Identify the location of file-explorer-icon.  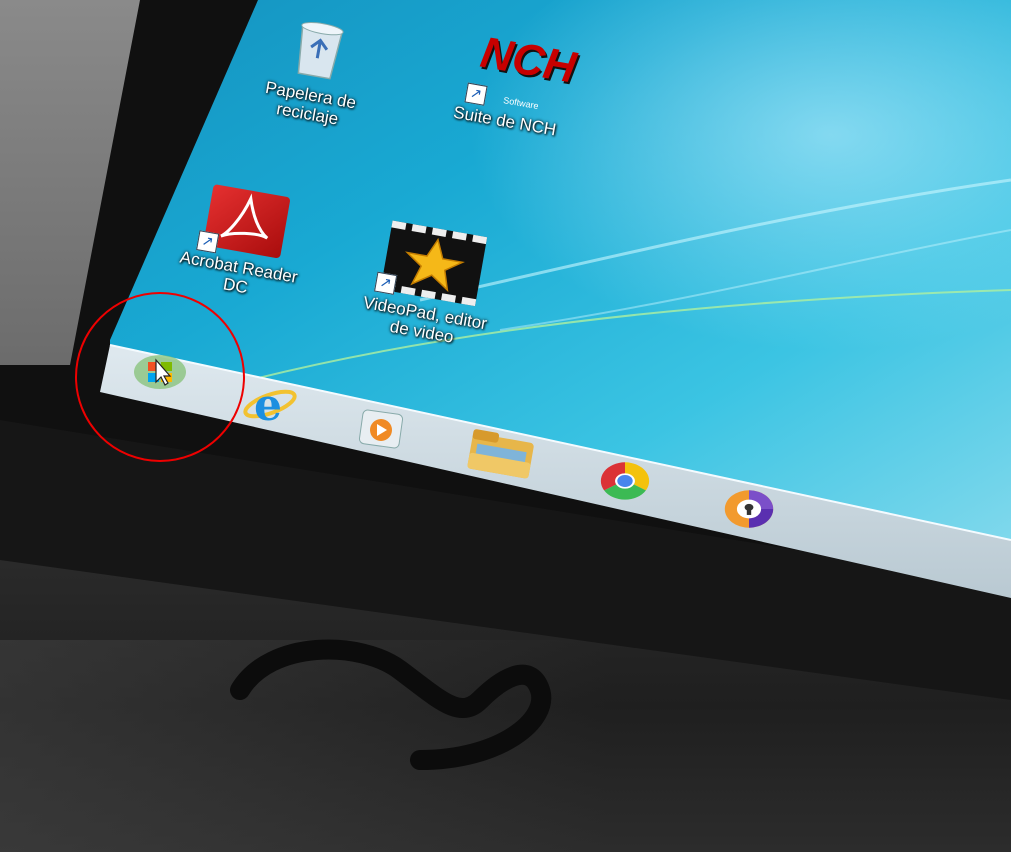
(500, 454).